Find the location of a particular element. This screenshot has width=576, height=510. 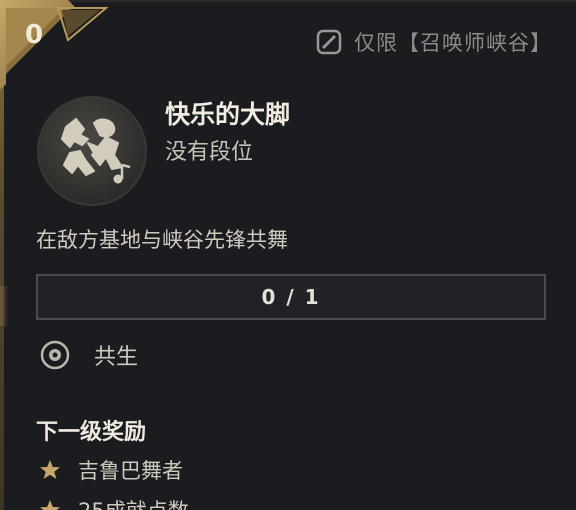

achievement-emblem is located at coordinates (92, 151).